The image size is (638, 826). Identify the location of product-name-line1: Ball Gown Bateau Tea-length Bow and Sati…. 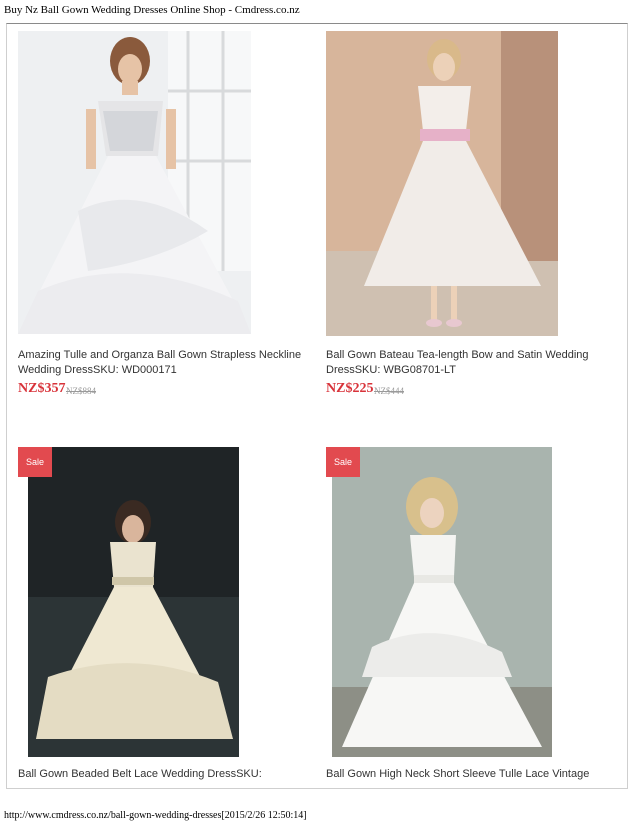
(476, 355).